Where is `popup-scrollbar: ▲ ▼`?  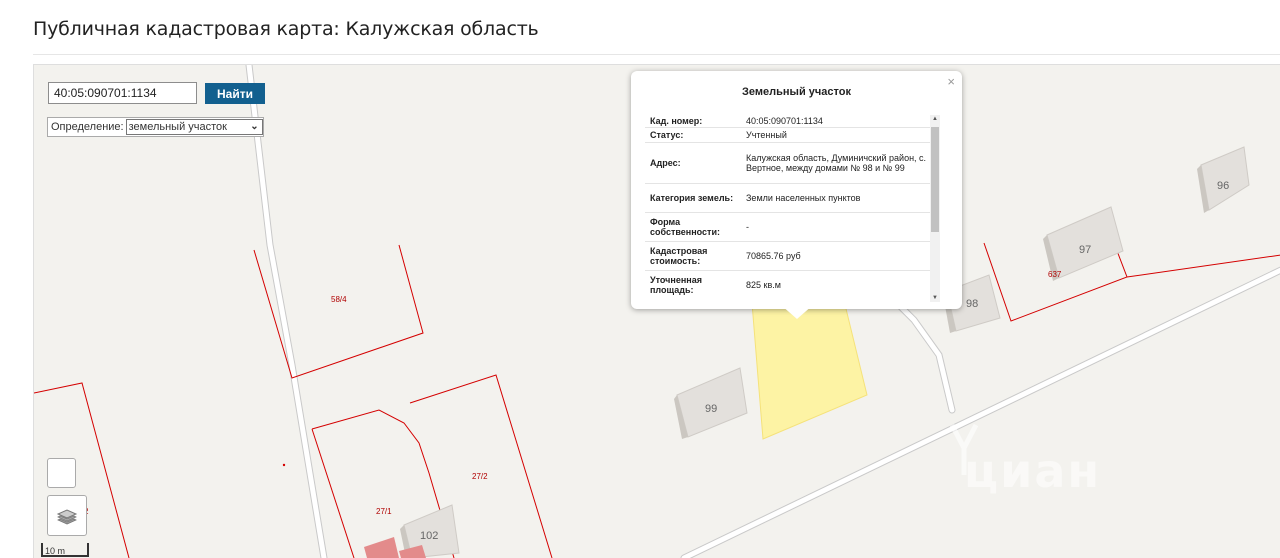
popup-scrollbar: ▲ ▼ is located at coordinates (935, 208).